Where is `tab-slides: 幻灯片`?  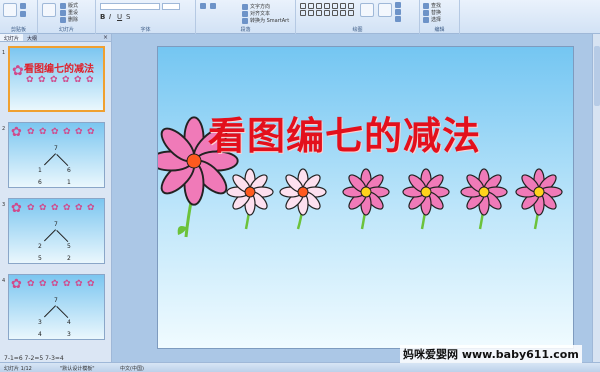
tab-slides: 幻灯片 is located at coordinates (12, 38).